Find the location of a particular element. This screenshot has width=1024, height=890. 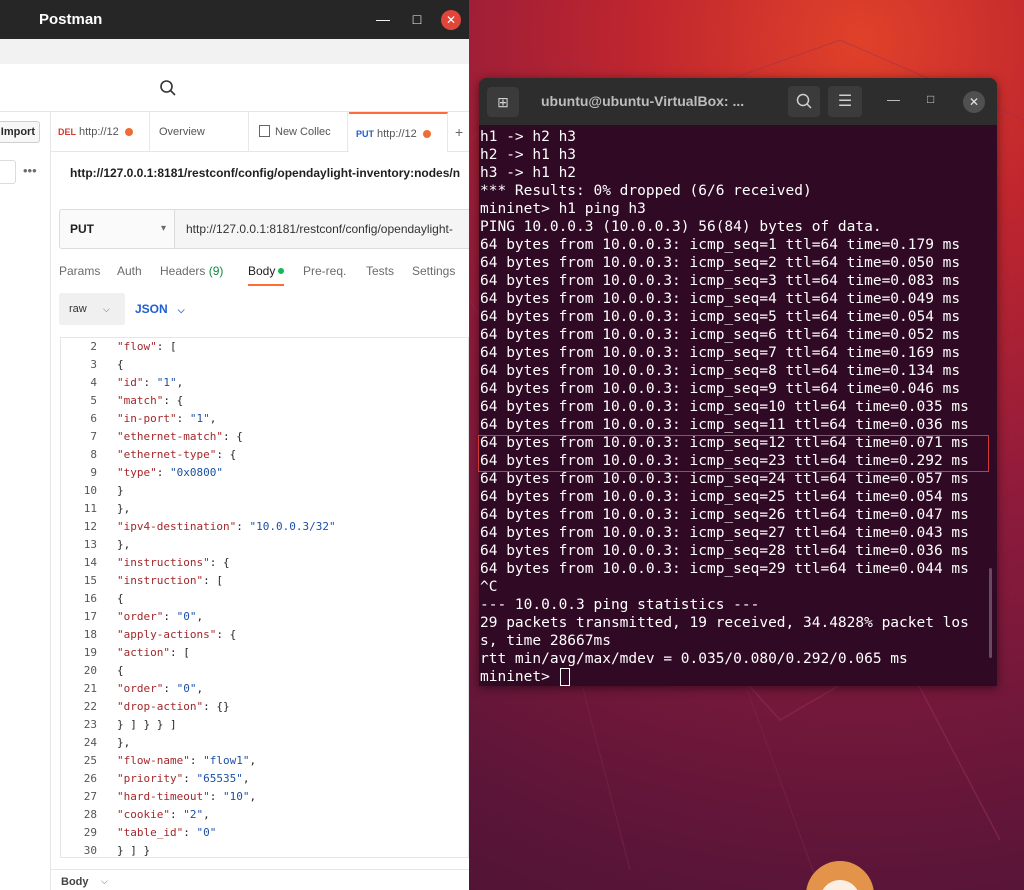

code-text: "type": "0x0800" is located at coordinates (170, 472).